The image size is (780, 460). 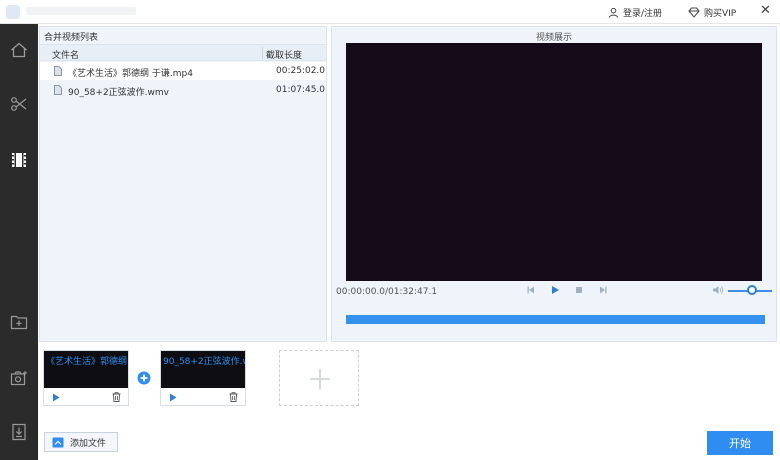 I want to click on sidebar-item-download, so click(x=19, y=432).